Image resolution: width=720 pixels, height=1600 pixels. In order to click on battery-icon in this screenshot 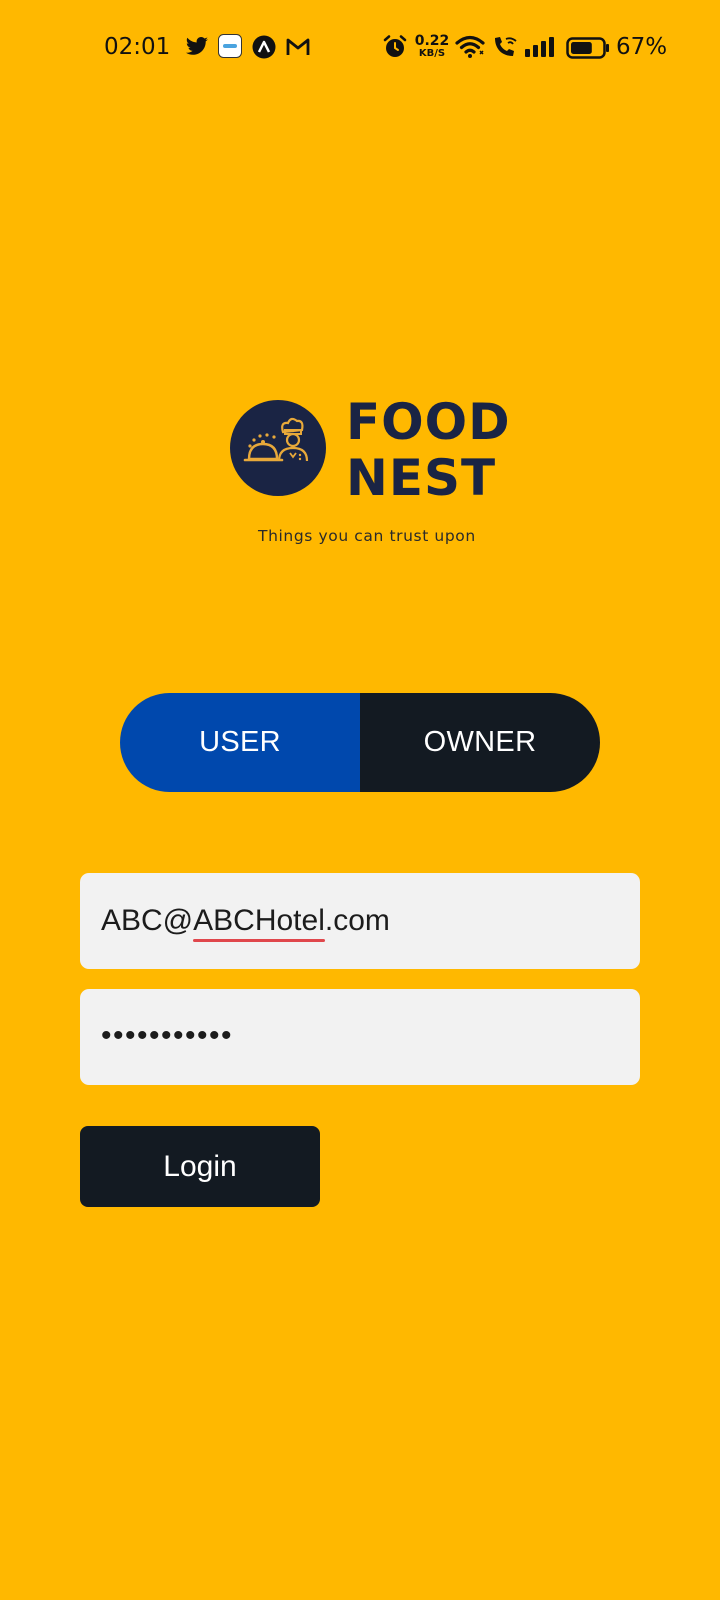, I will do `click(588, 50)`.